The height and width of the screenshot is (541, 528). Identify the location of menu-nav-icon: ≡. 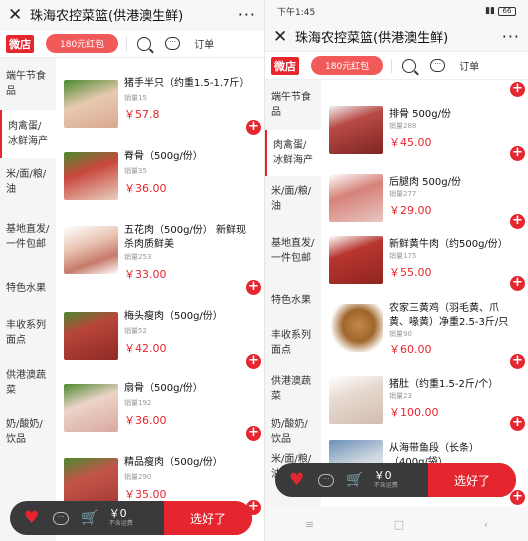
(309, 524).